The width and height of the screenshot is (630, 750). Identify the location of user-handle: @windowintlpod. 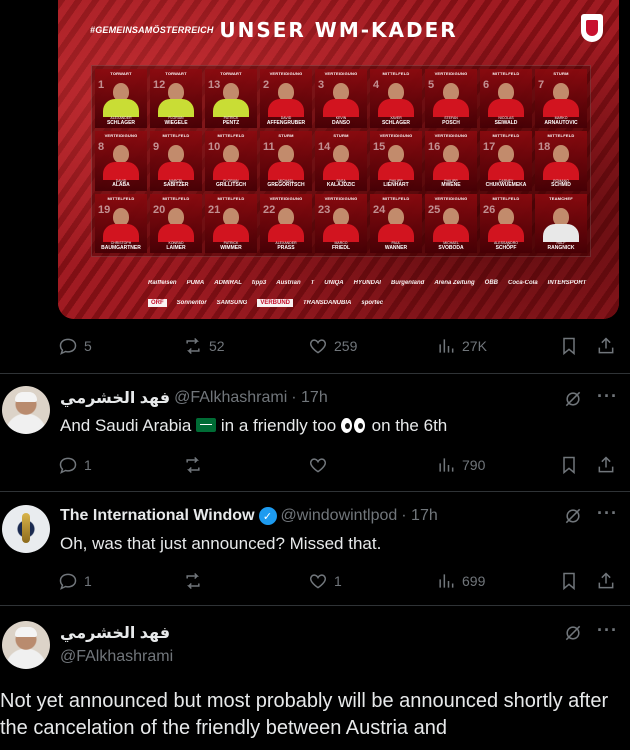
(339, 516).